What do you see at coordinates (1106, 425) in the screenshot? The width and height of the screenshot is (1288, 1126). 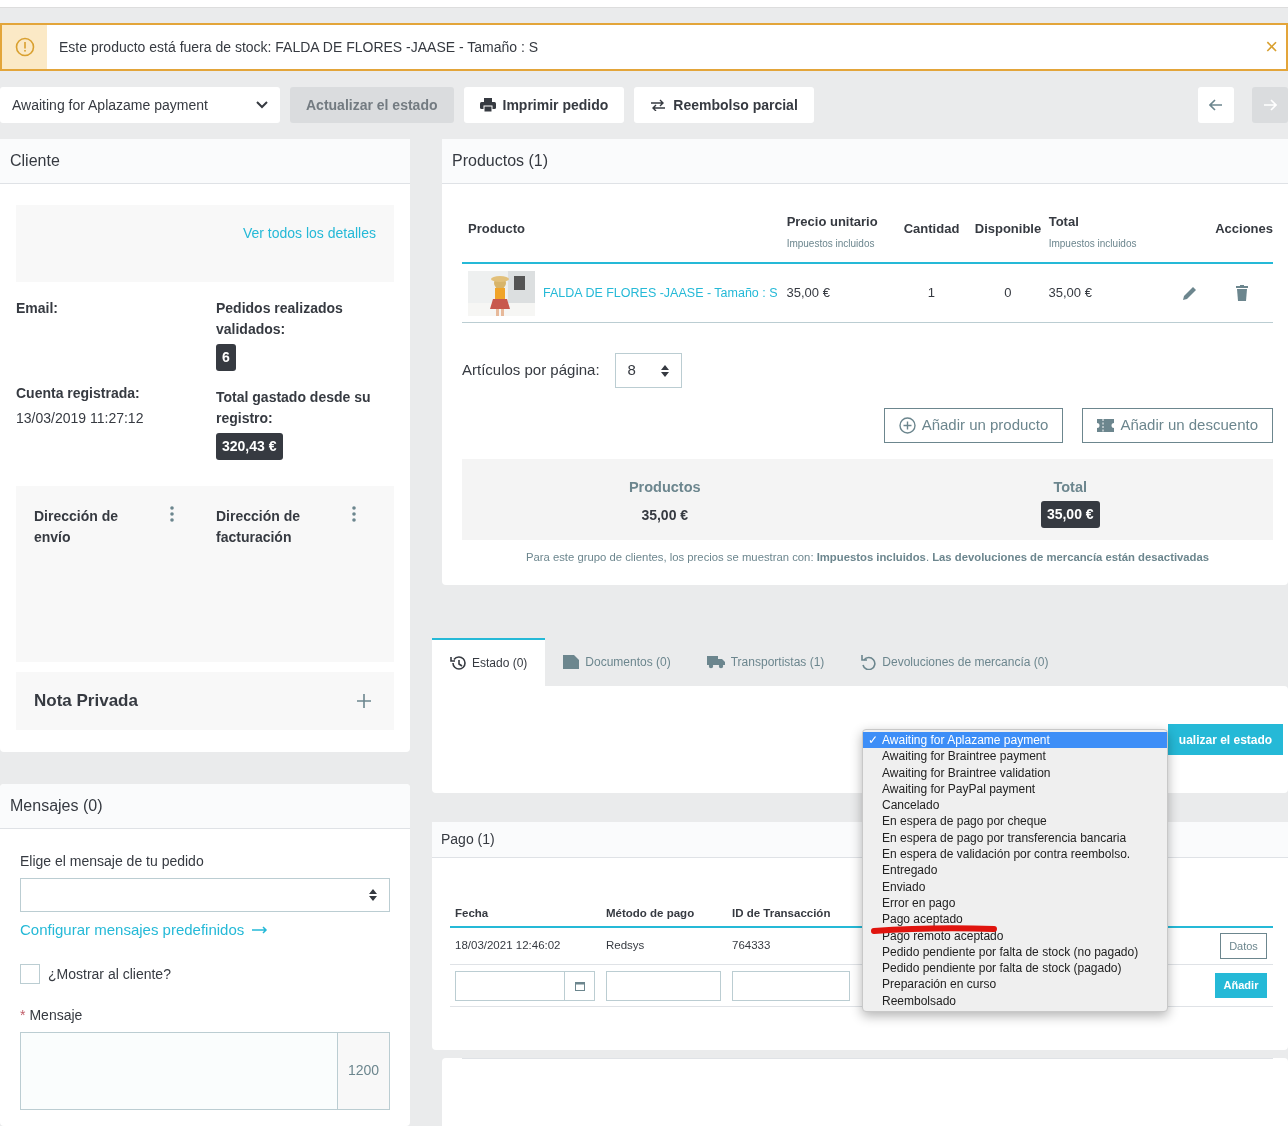 I see `ticket-icon` at bounding box center [1106, 425].